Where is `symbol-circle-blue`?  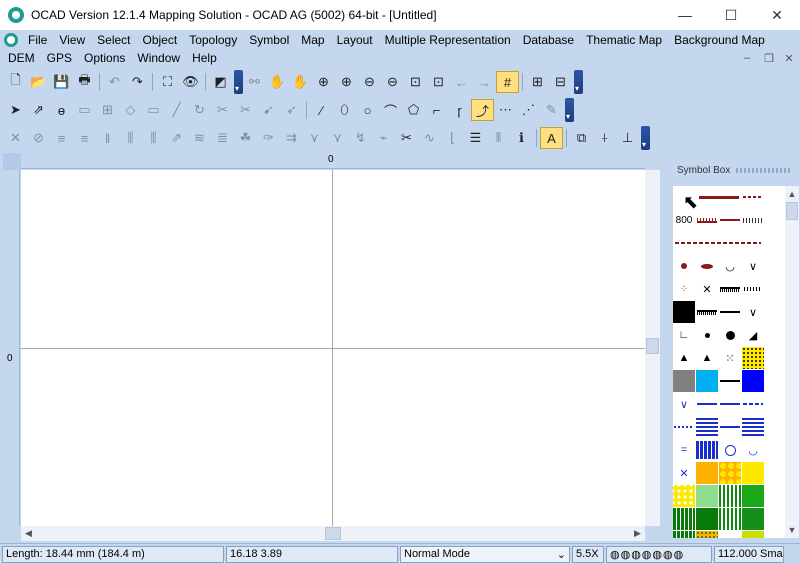 symbol-circle-blue is located at coordinates (730, 450).